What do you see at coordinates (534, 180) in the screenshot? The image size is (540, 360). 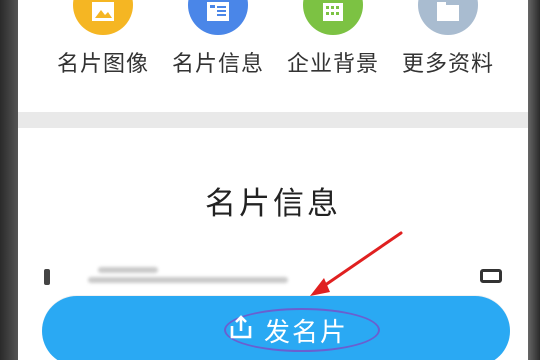 I see `screen-edge-right` at bounding box center [534, 180].